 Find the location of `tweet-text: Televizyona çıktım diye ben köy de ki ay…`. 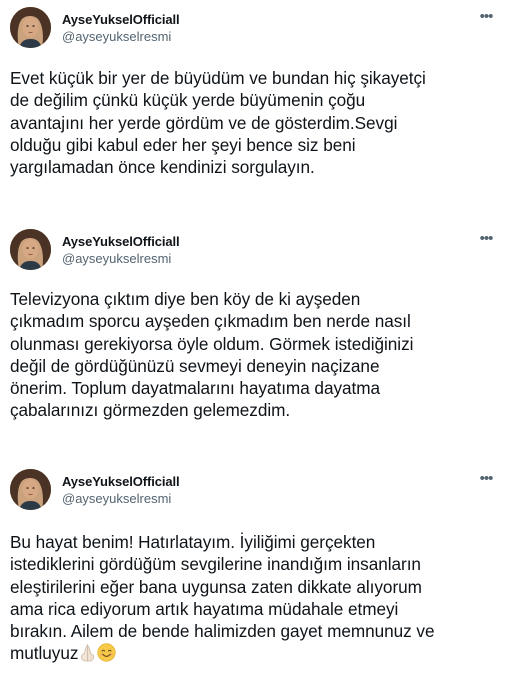

tweet-text: Televizyona çıktım diye ben köy de ki ay… is located at coordinates (212, 355).